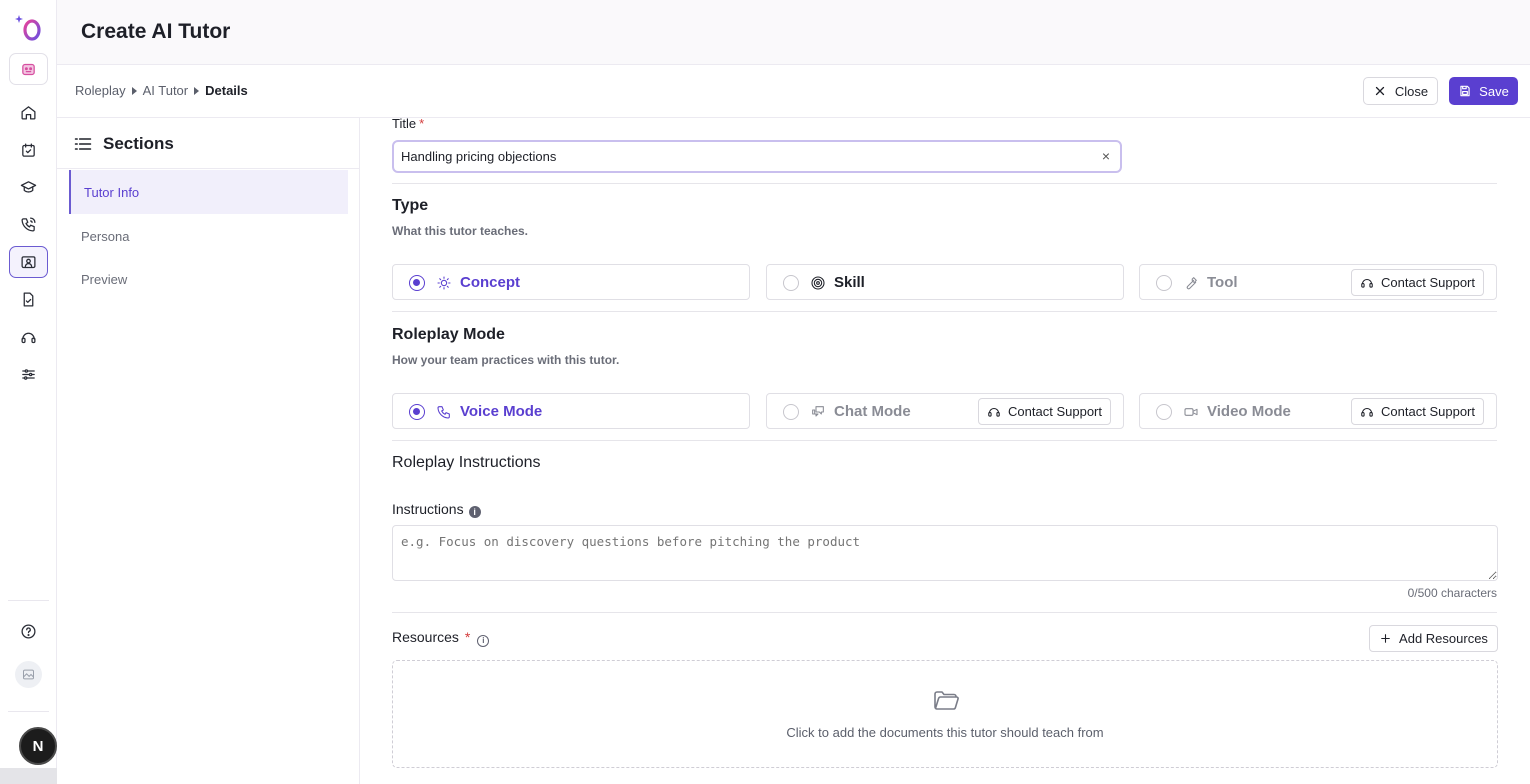 The height and width of the screenshot is (784, 1530). I want to click on radio-unselected, so click(791, 283).